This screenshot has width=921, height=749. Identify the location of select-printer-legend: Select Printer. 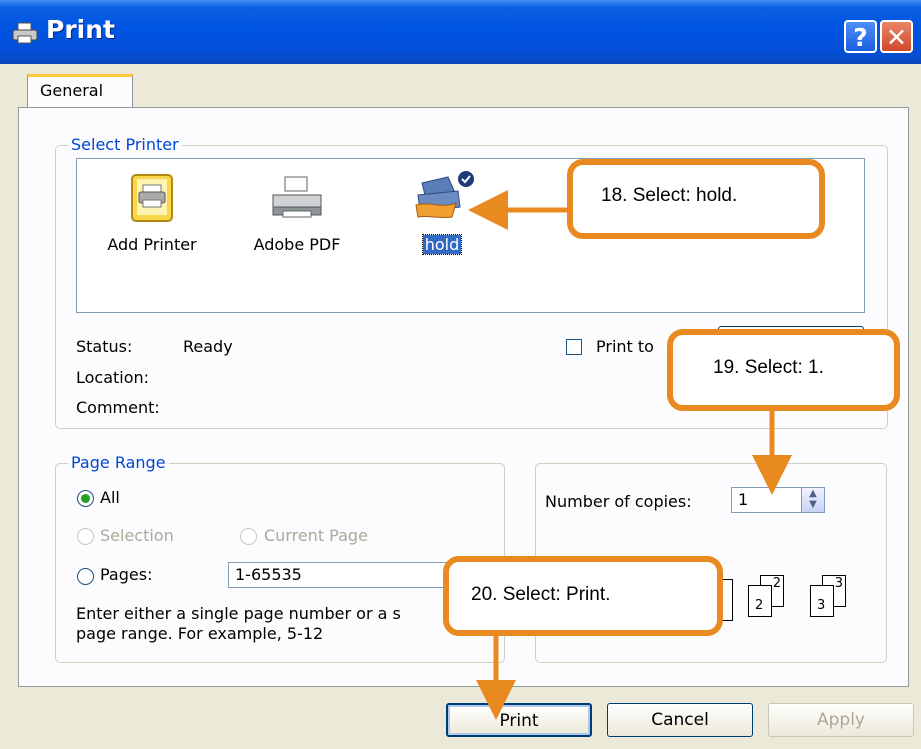
(125, 144).